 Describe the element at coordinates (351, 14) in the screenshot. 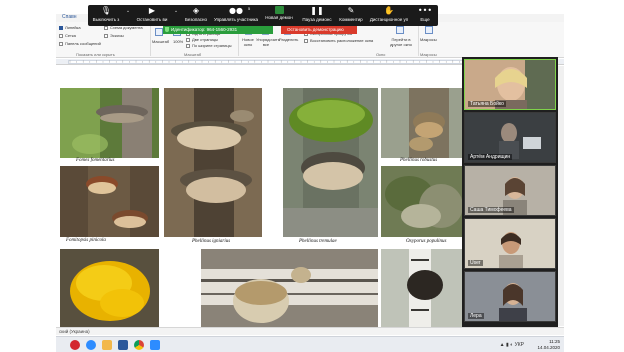

I see `annotate-button: ✎ Комментир` at that location.